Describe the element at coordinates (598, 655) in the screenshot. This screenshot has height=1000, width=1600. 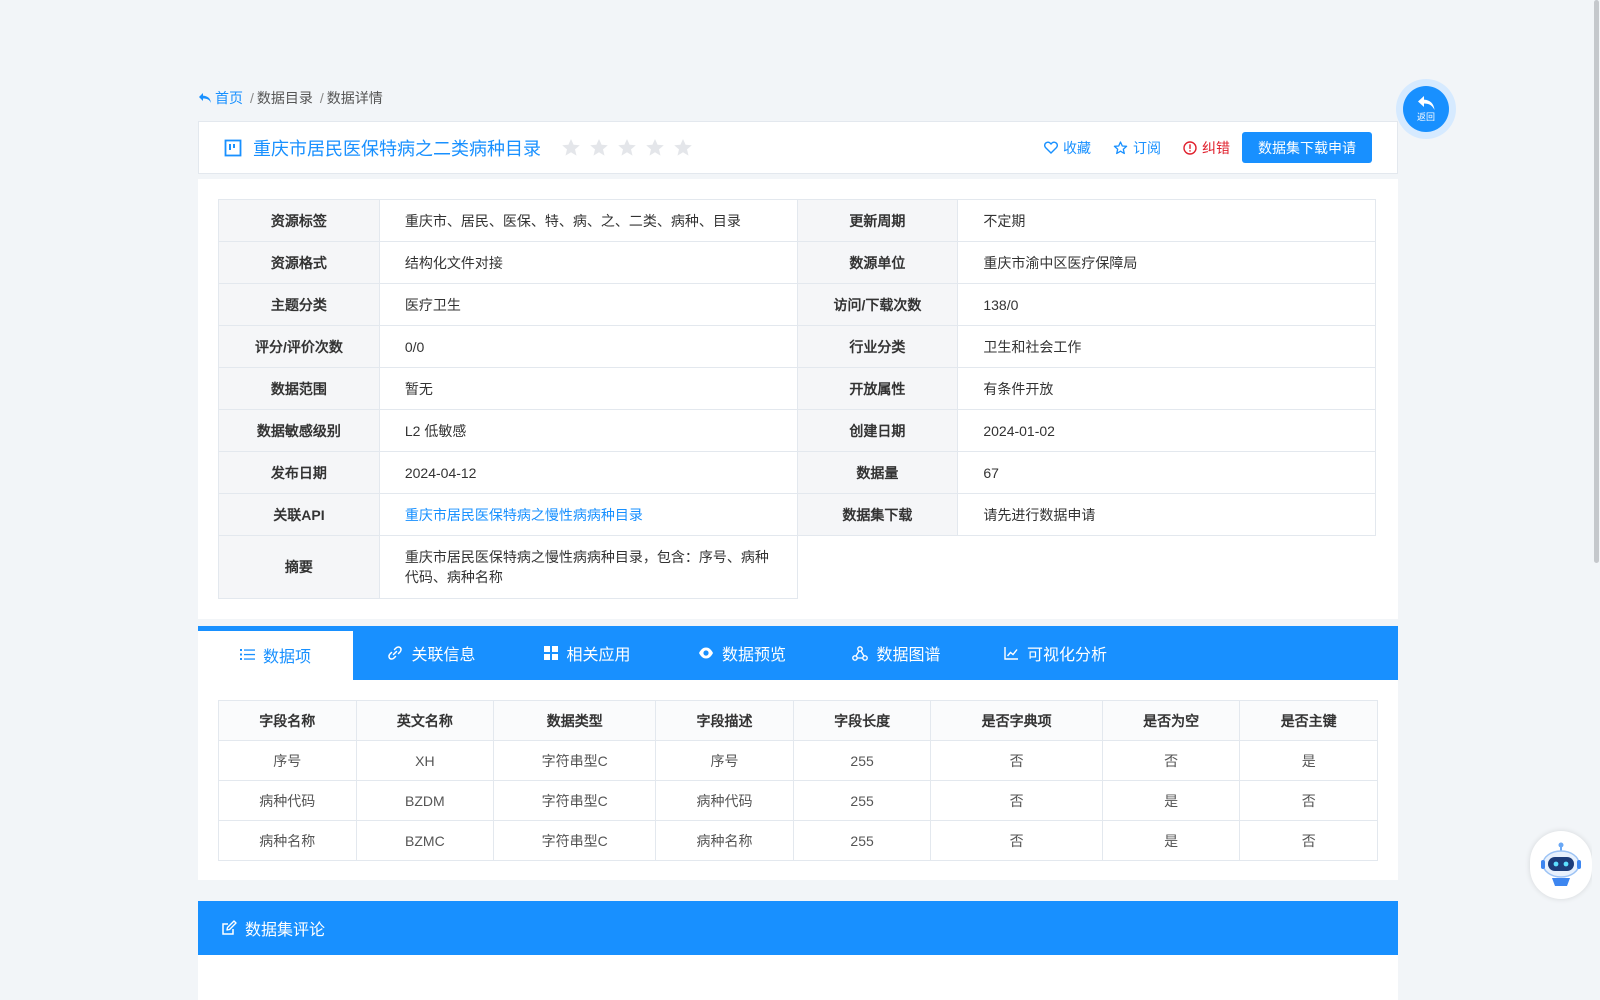
I see `tab-label: 相关应用` at that location.